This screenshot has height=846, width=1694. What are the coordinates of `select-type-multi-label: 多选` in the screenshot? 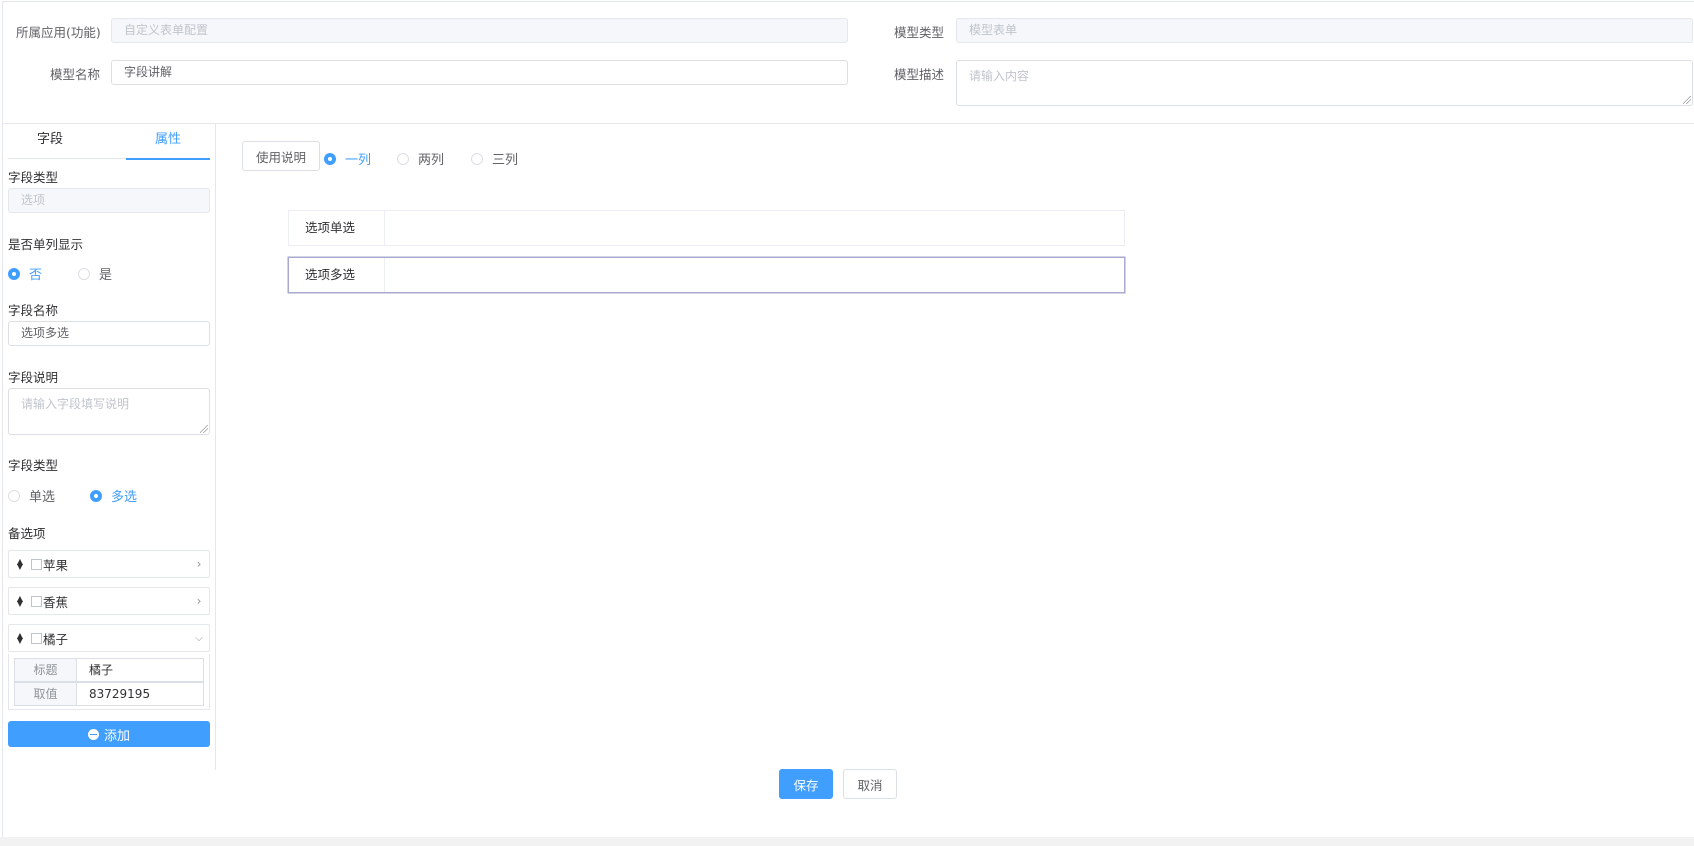 It's located at (124, 497).